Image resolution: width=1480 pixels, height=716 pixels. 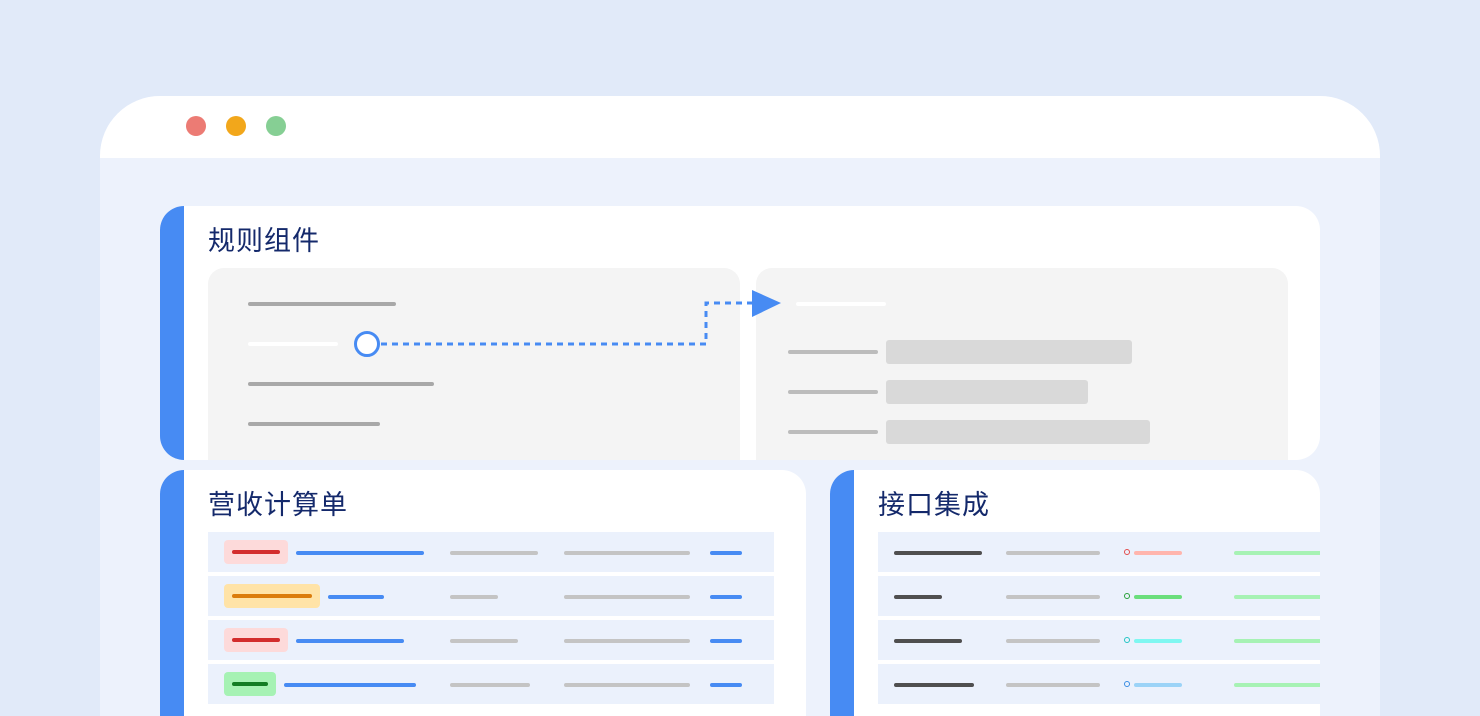 What do you see at coordinates (196, 126) in the screenshot?
I see `close-window-button` at bounding box center [196, 126].